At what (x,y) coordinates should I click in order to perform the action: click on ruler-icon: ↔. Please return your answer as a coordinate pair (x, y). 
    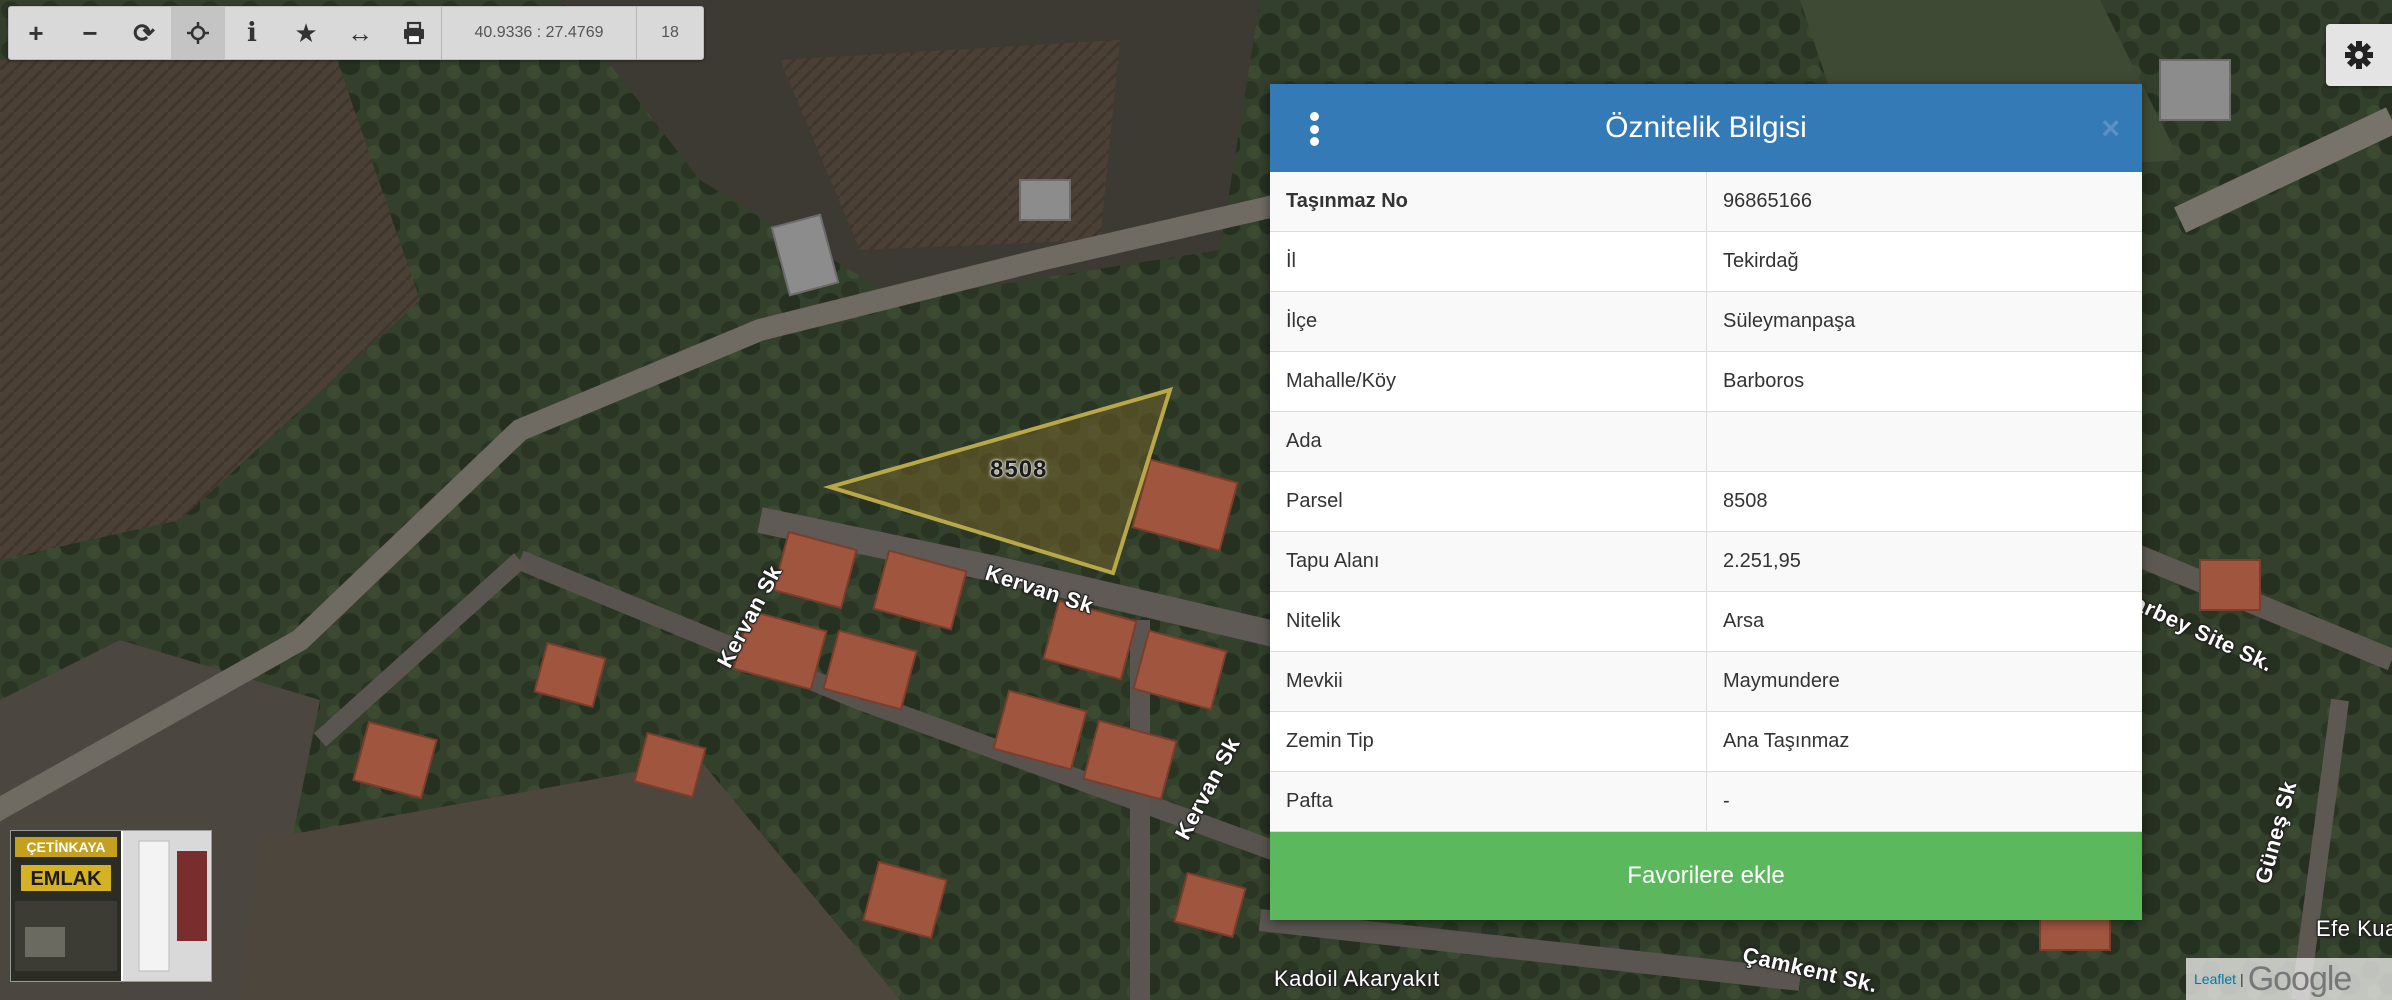
    Looking at the image, I should click on (360, 32).